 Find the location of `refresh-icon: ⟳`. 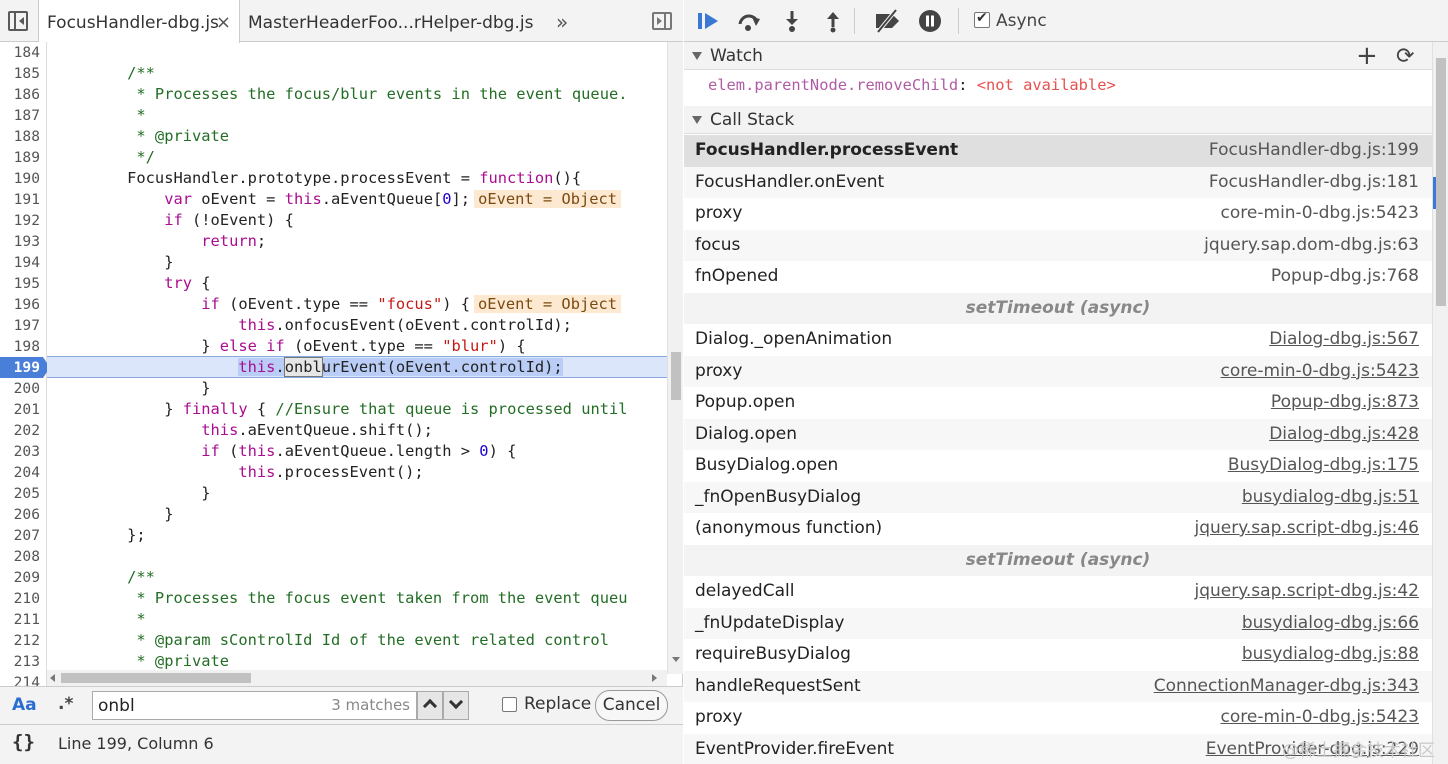

refresh-icon: ⟳ is located at coordinates (1405, 56).